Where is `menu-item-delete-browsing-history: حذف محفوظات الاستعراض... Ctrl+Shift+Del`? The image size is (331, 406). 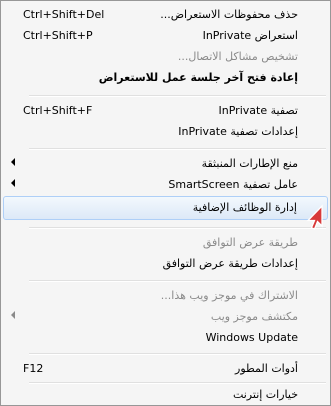
menu-item-delete-browsing-history: حذف محفوظات الاستعراض... Ctrl+Shift+Del is located at coordinates (165, 15).